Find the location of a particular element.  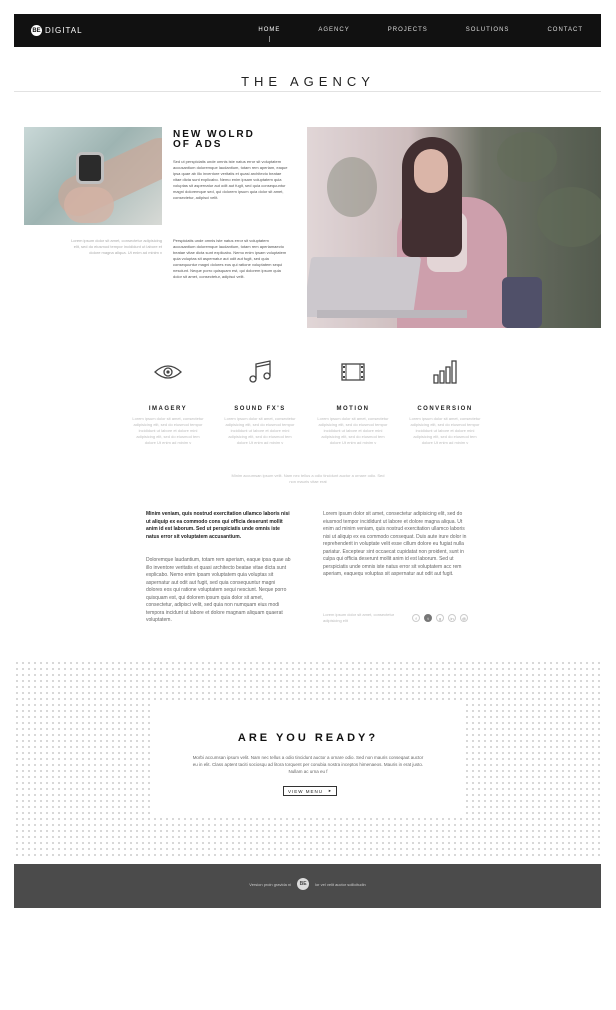

nav-item-solutions: SOLUTIONS is located at coordinates (488, 30).